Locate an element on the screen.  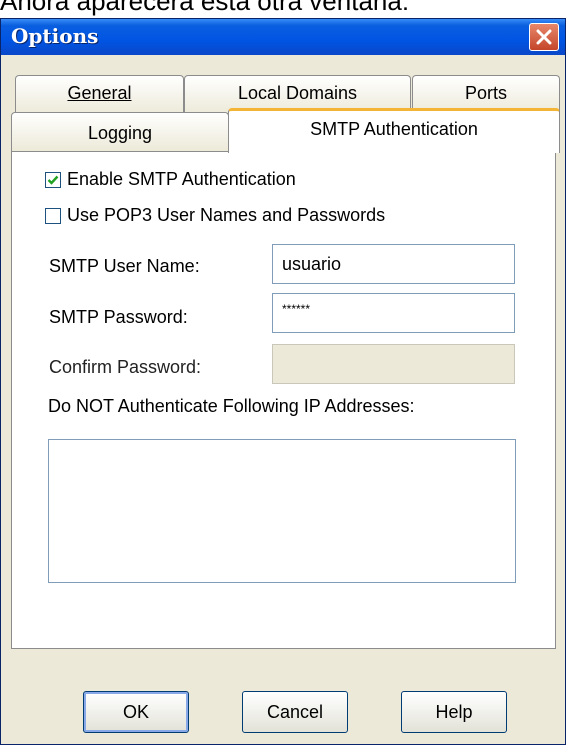
checkmark-icon is located at coordinates (53, 180).